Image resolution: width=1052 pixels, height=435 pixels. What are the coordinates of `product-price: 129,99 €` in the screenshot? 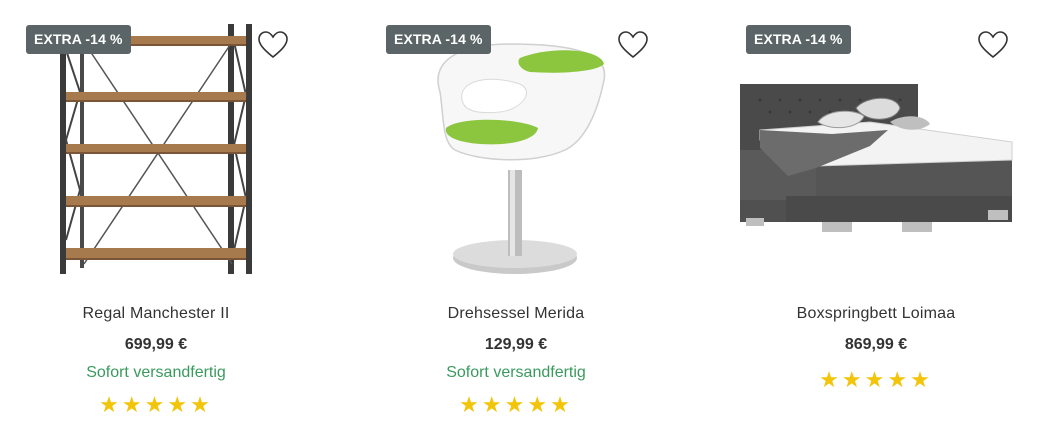 It's located at (516, 344).